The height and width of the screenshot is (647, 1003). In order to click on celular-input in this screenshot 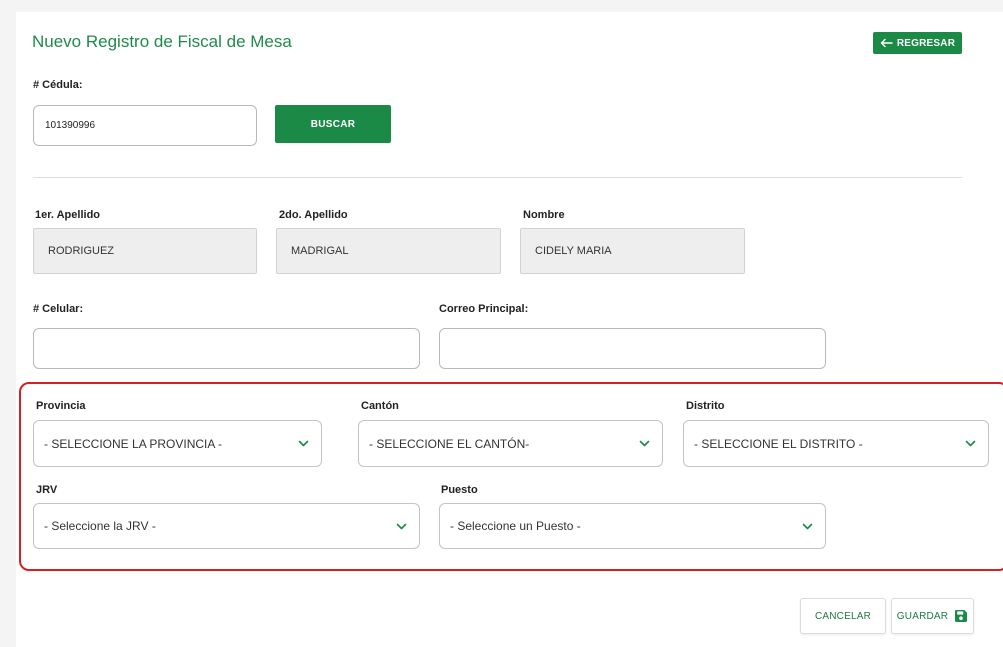, I will do `click(226, 348)`.